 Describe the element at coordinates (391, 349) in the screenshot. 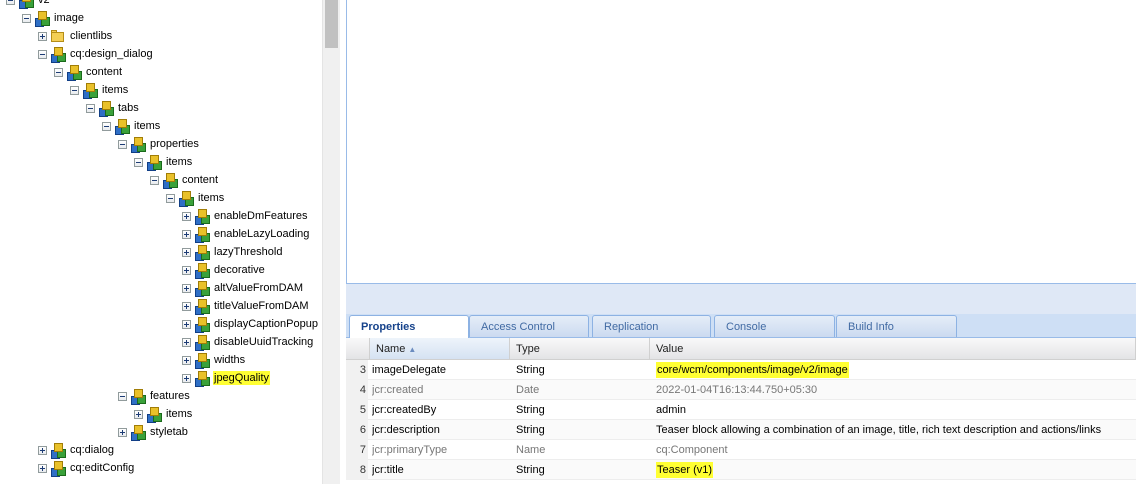

I see `column-header-name-label: Name` at that location.